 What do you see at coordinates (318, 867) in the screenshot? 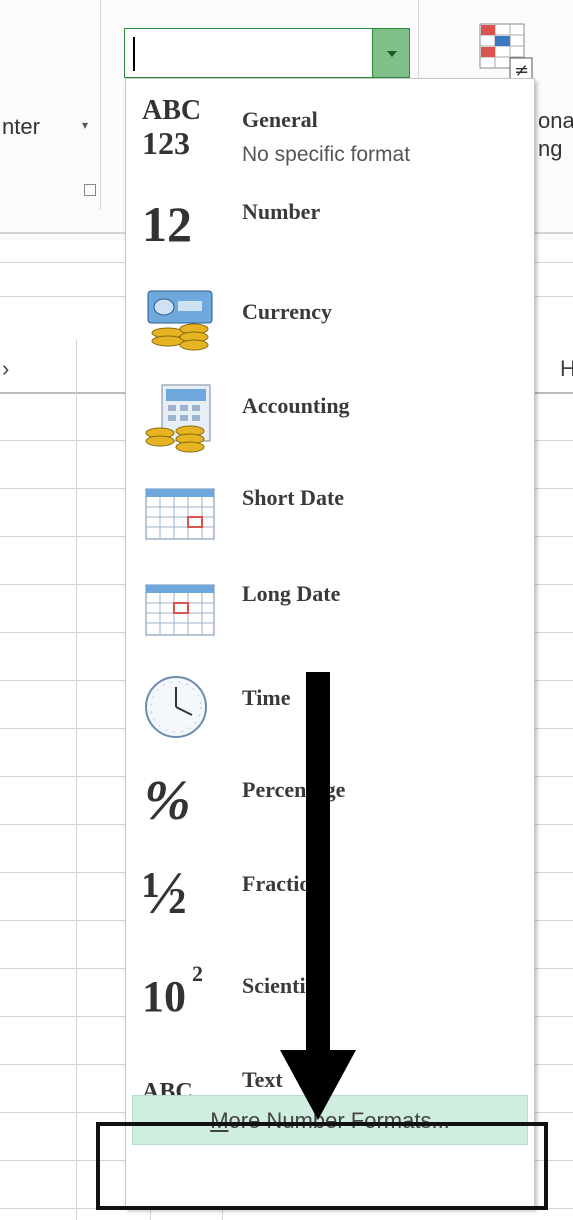
I see `down-arrow-shaft` at bounding box center [318, 867].